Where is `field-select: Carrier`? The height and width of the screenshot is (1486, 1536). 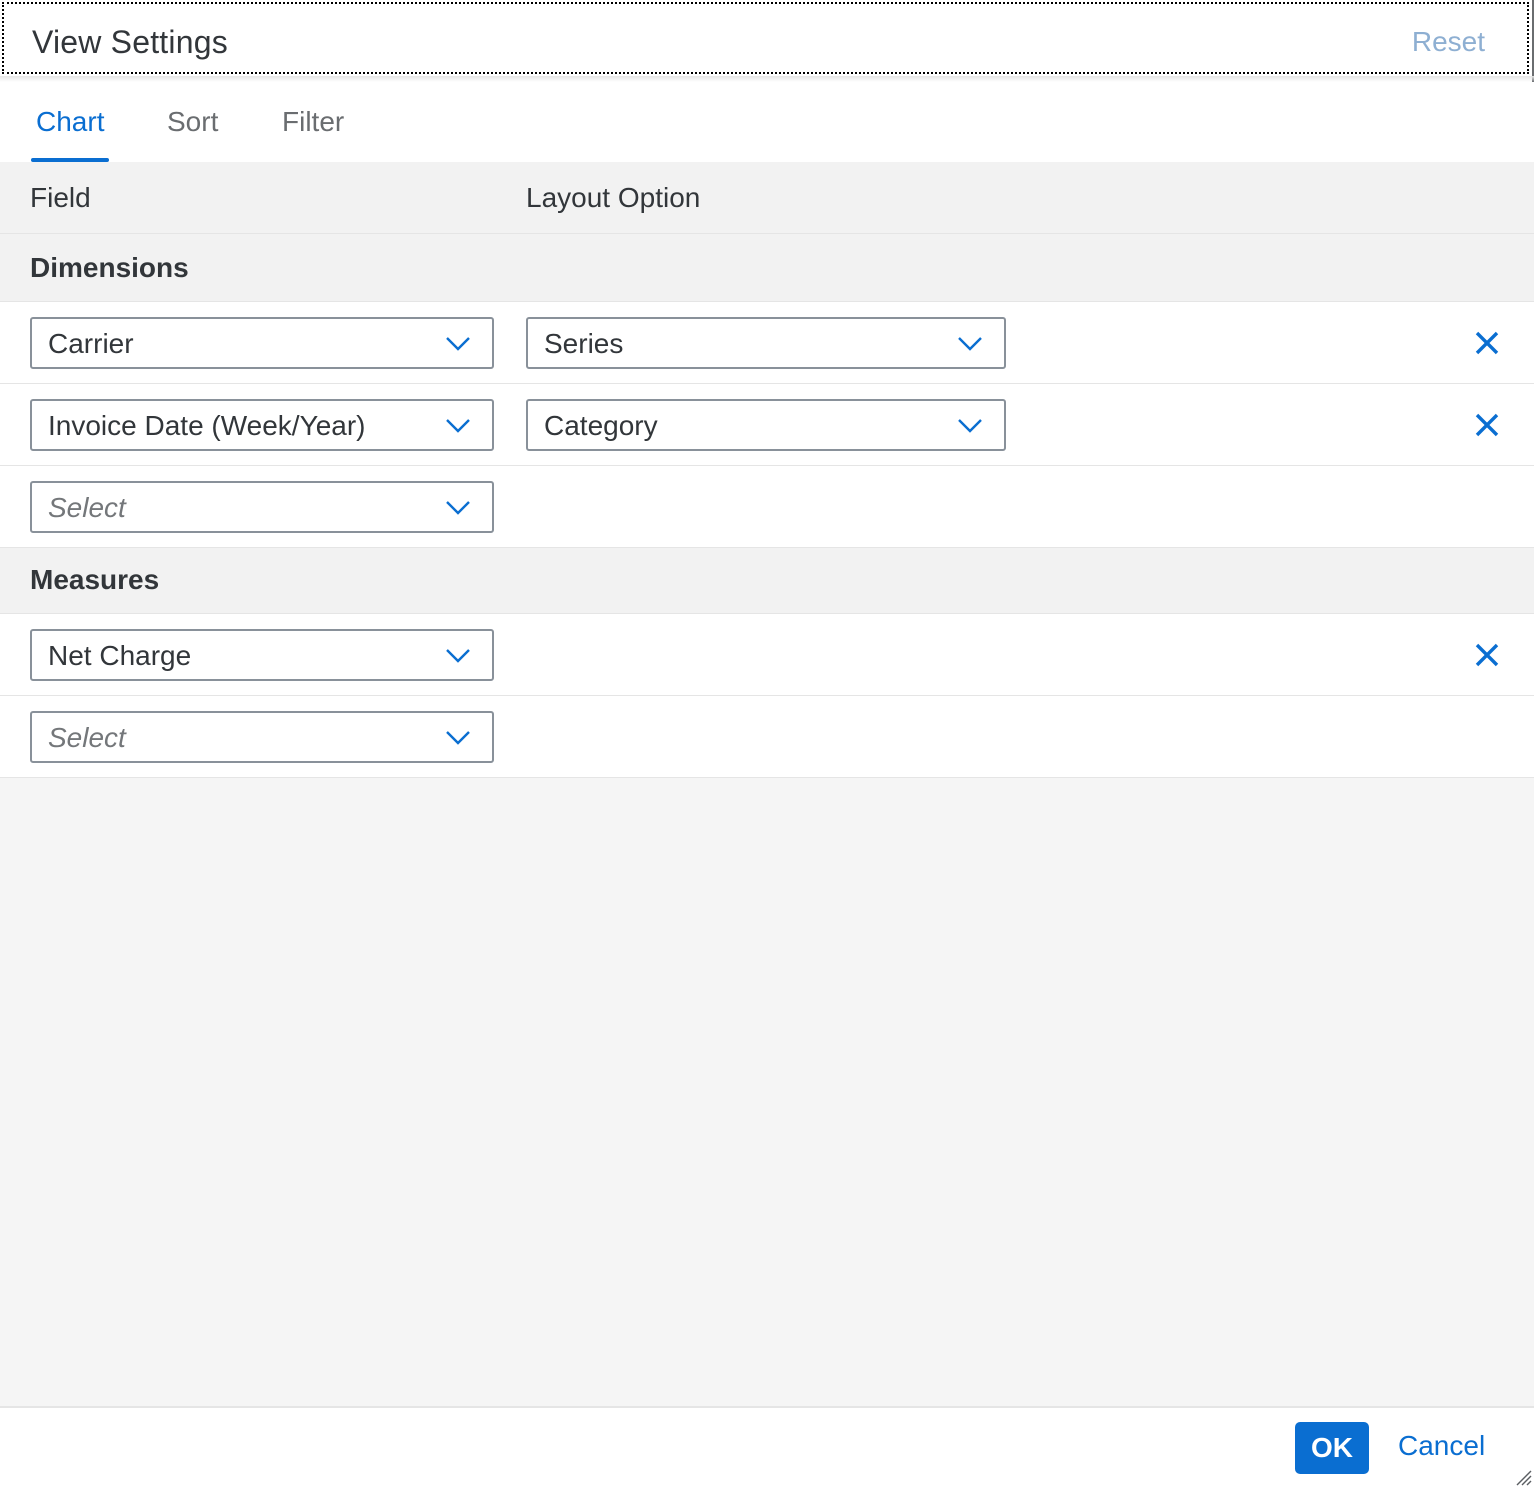 field-select: Carrier is located at coordinates (262, 343).